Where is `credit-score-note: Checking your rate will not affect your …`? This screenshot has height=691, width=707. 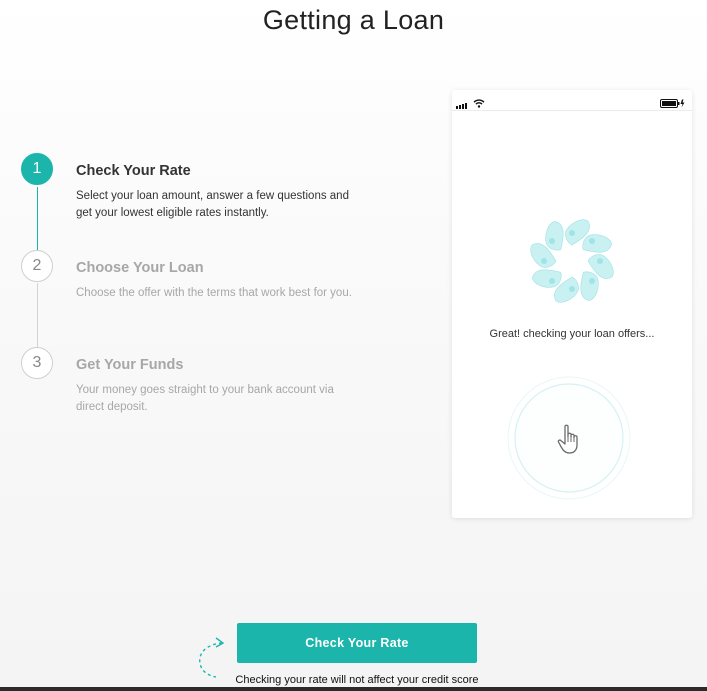 credit-score-note: Checking your rate will not affect your … is located at coordinates (357, 680).